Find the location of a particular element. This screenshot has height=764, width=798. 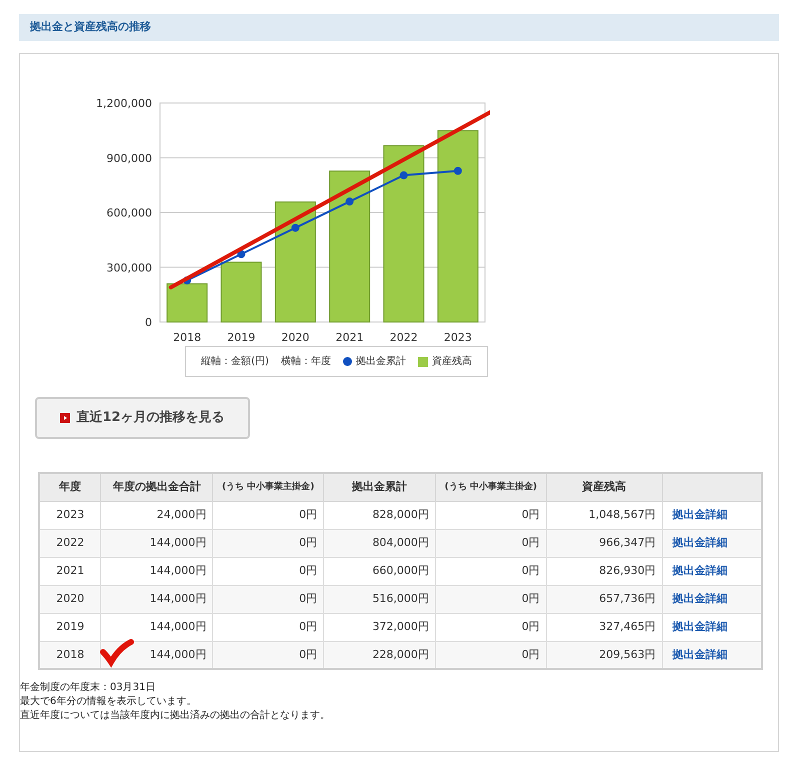

x-tick-label: 2018 is located at coordinates (187, 336).